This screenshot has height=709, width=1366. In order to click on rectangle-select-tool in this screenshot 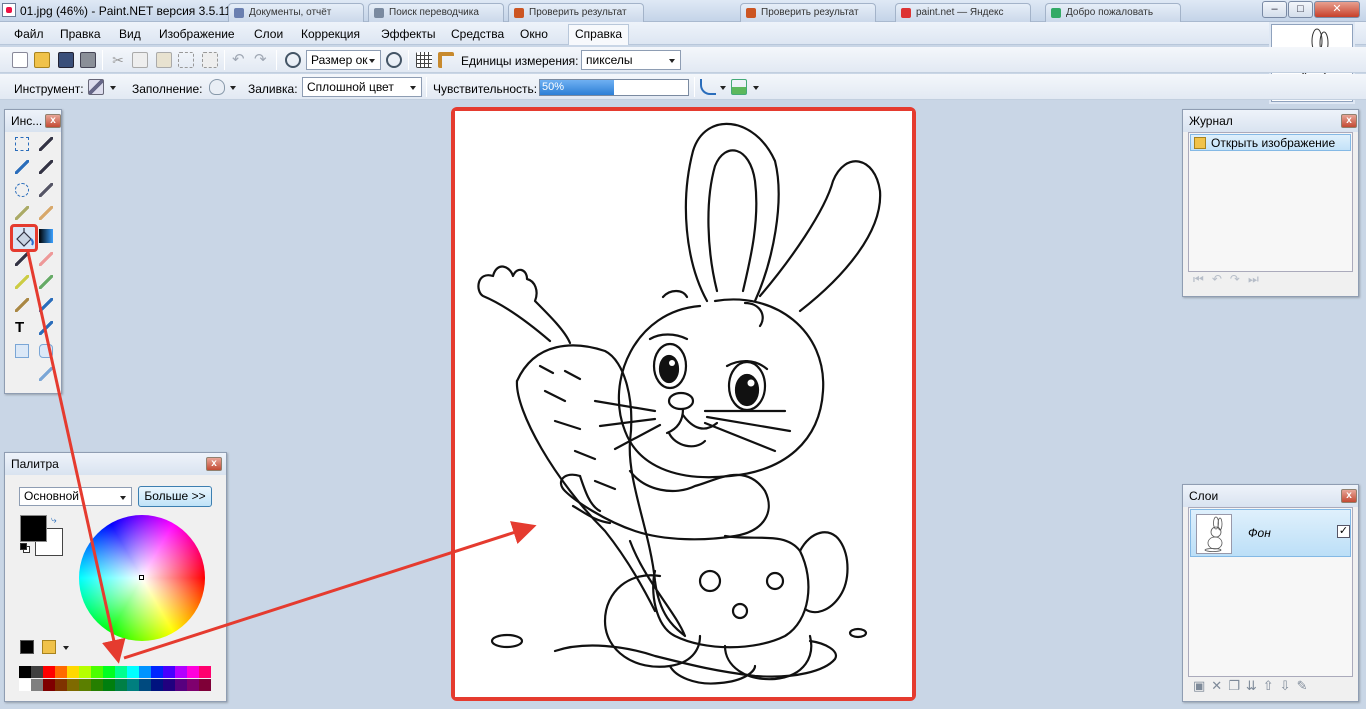, I will do `click(22, 144)`.